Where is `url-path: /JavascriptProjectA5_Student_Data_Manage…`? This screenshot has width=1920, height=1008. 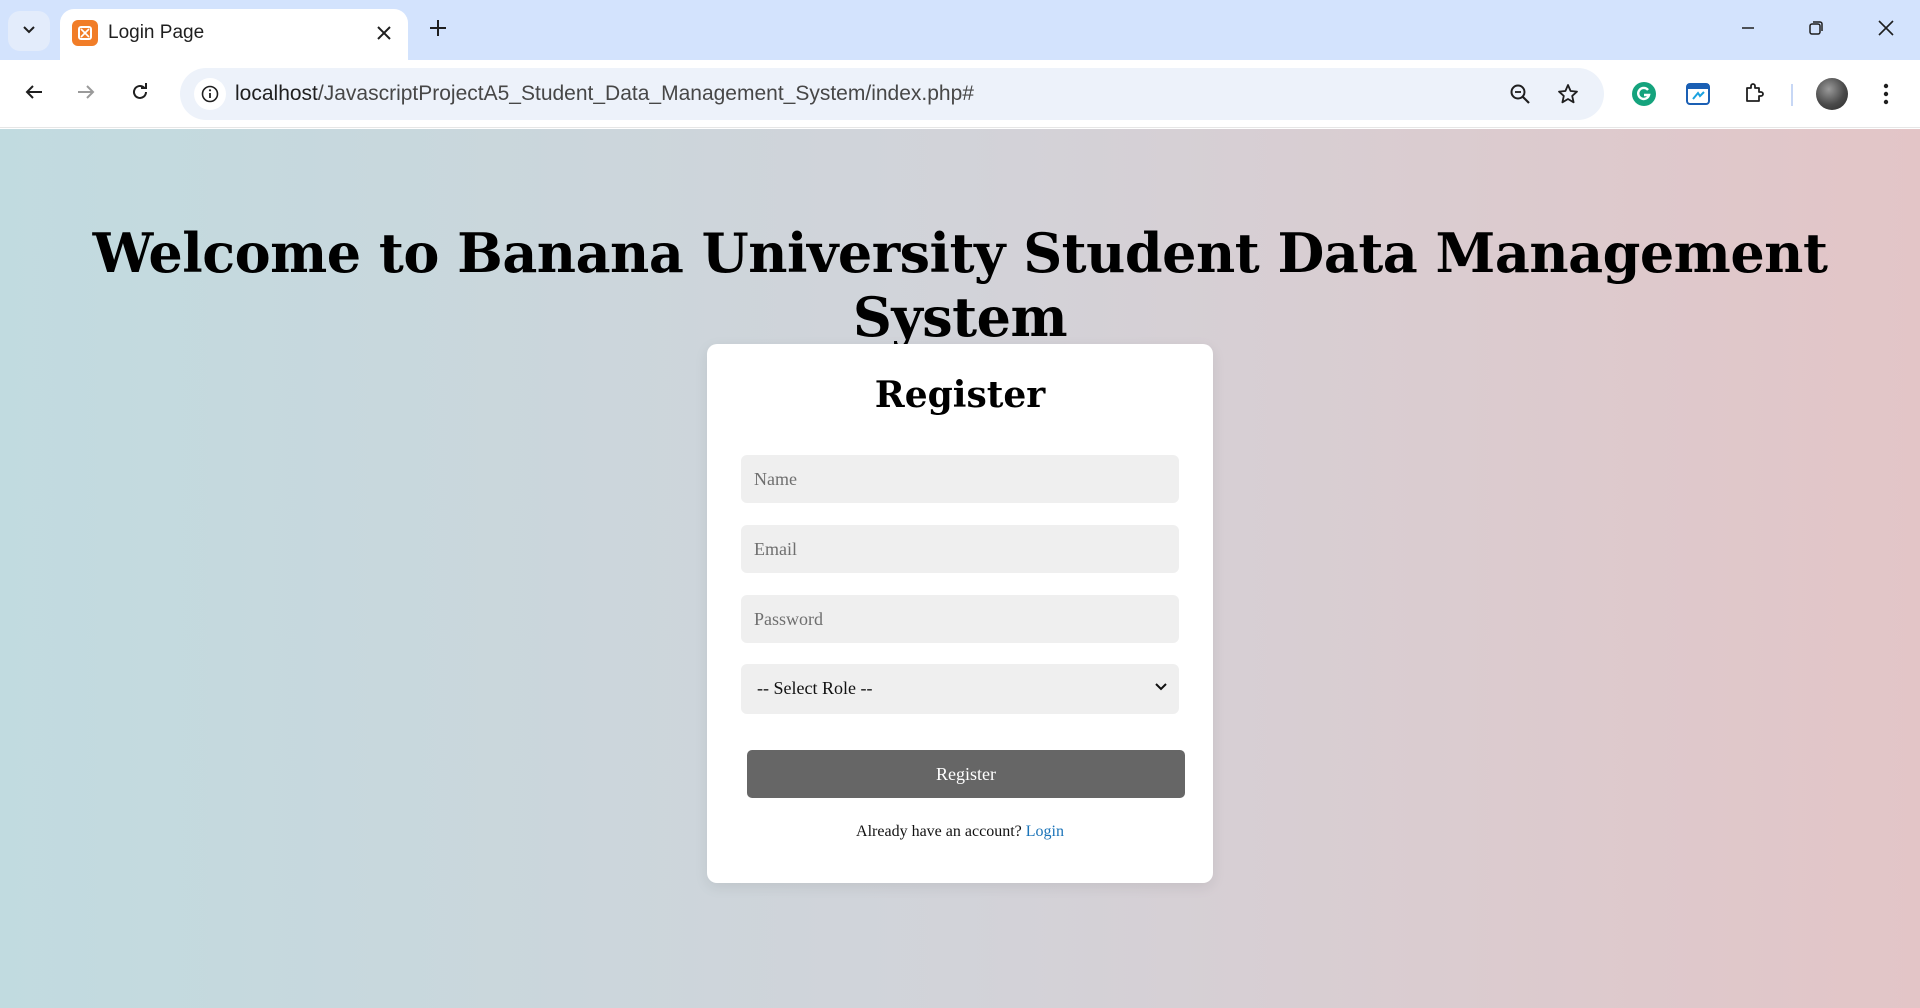 url-path: /JavascriptProjectA5_Student_Data_Manage… is located at coordinates (645, 93).